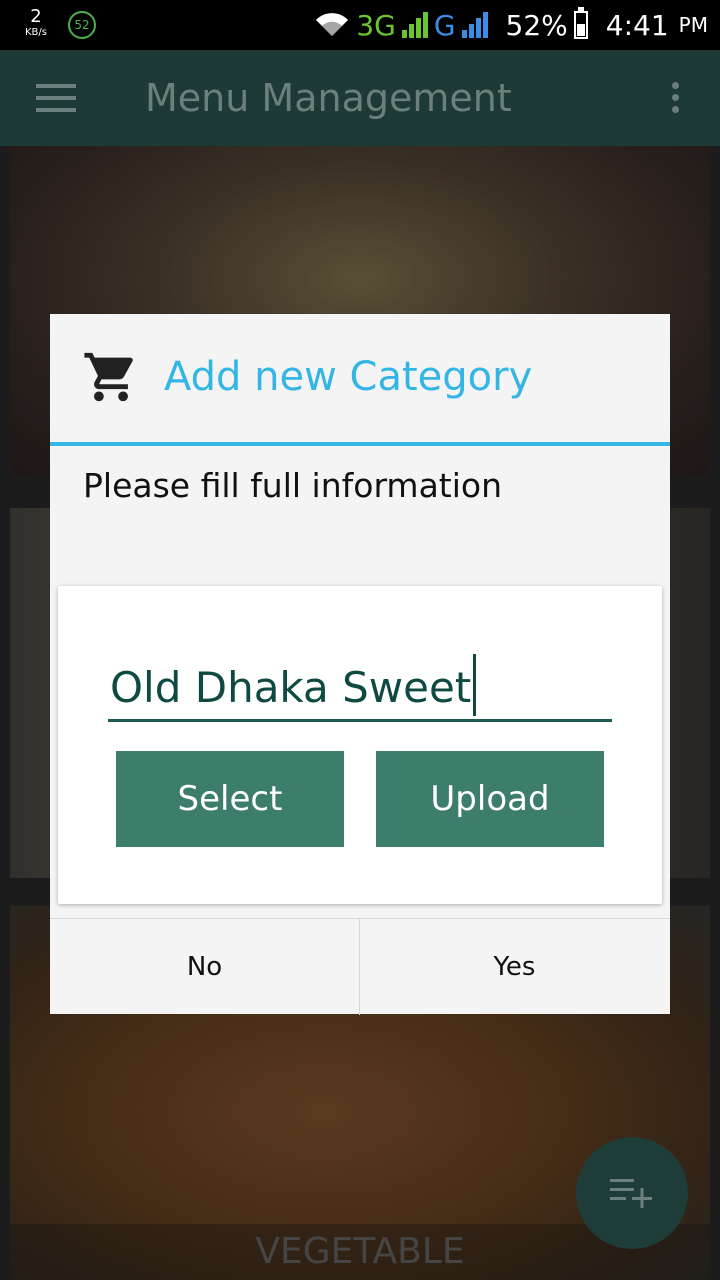 Image resolution: width=720 pixels, height=1280 pixels. Describe the element at coordinates (204, 967) in the screenshot. I see `no-button: No` at that location.